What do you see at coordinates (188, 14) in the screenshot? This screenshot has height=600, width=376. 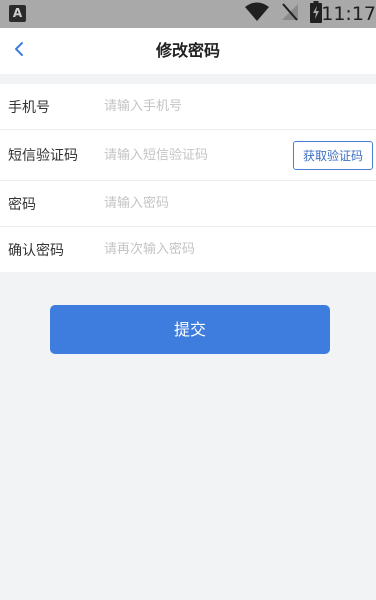 I see `status-bar: A 11:17` at bounding box center [188, 14].